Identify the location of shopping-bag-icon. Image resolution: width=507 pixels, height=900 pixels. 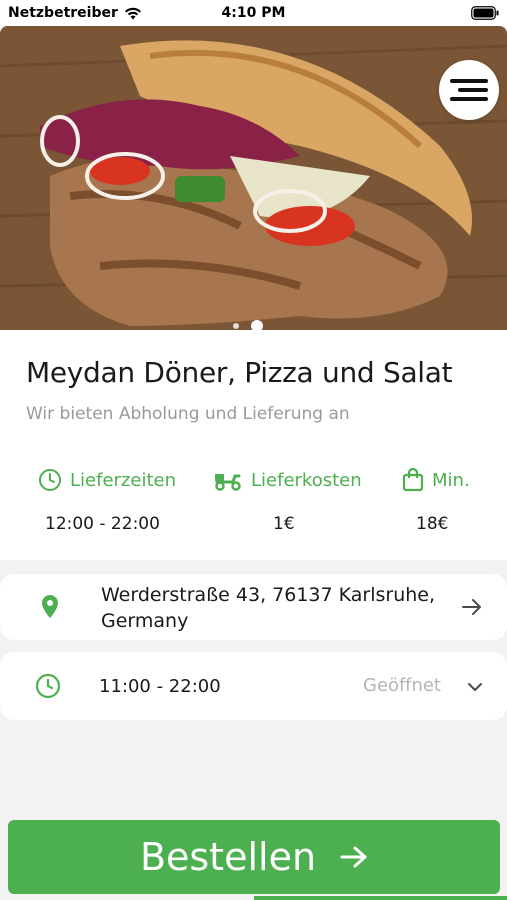
(413, 480).